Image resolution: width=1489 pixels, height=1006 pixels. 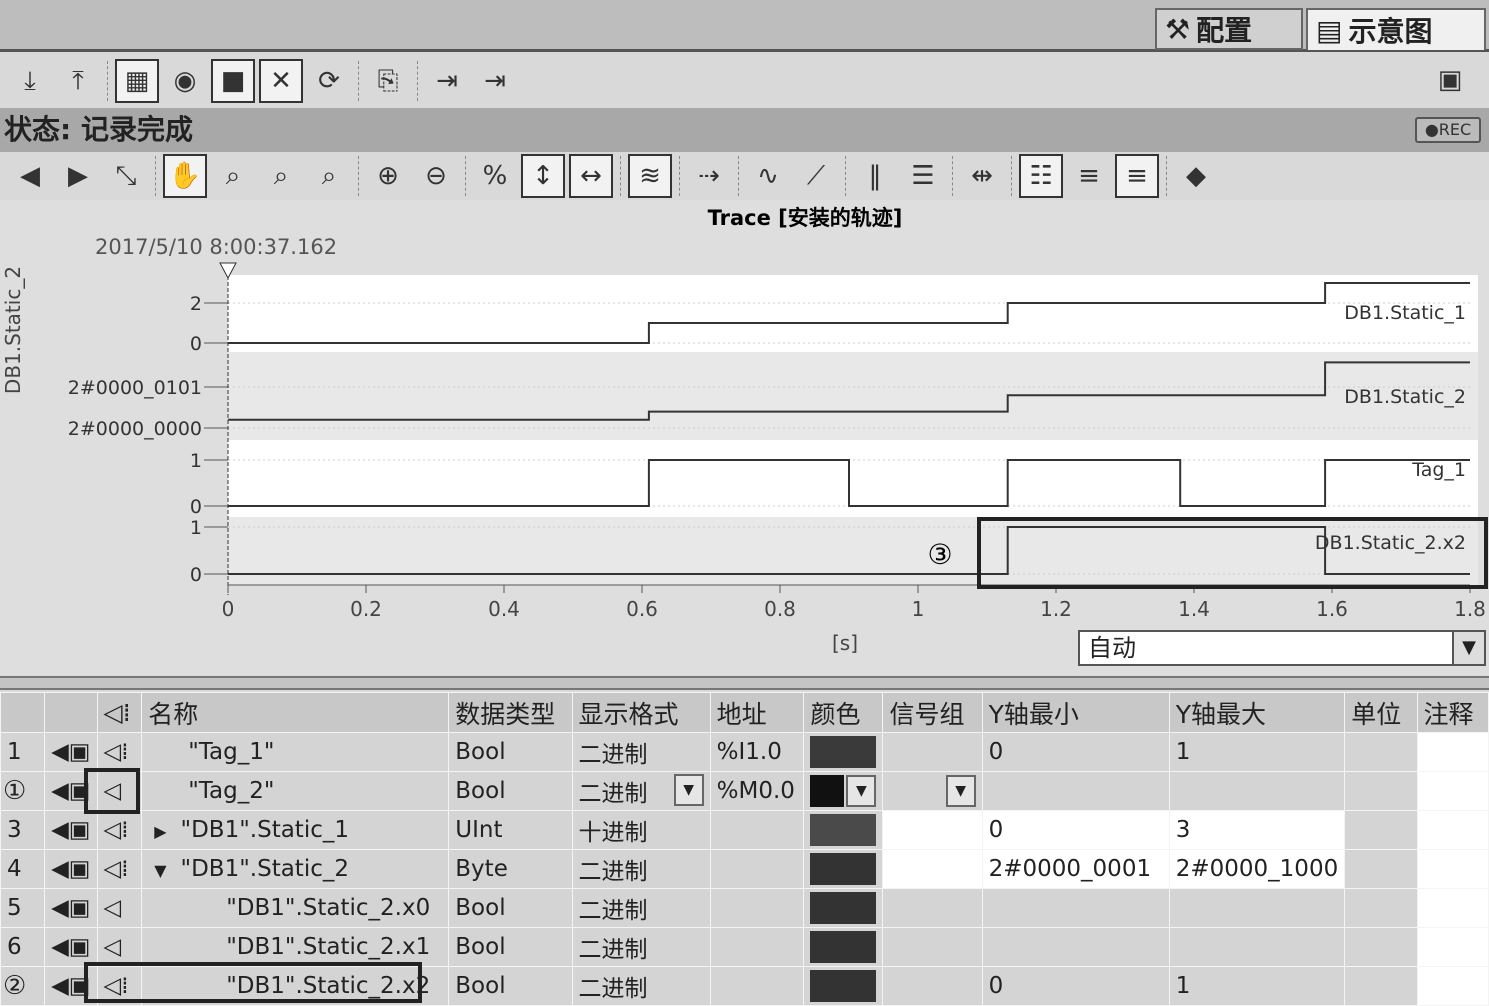 I want to click on diagonal-icon: ⟋, so click(x=816, y=176).